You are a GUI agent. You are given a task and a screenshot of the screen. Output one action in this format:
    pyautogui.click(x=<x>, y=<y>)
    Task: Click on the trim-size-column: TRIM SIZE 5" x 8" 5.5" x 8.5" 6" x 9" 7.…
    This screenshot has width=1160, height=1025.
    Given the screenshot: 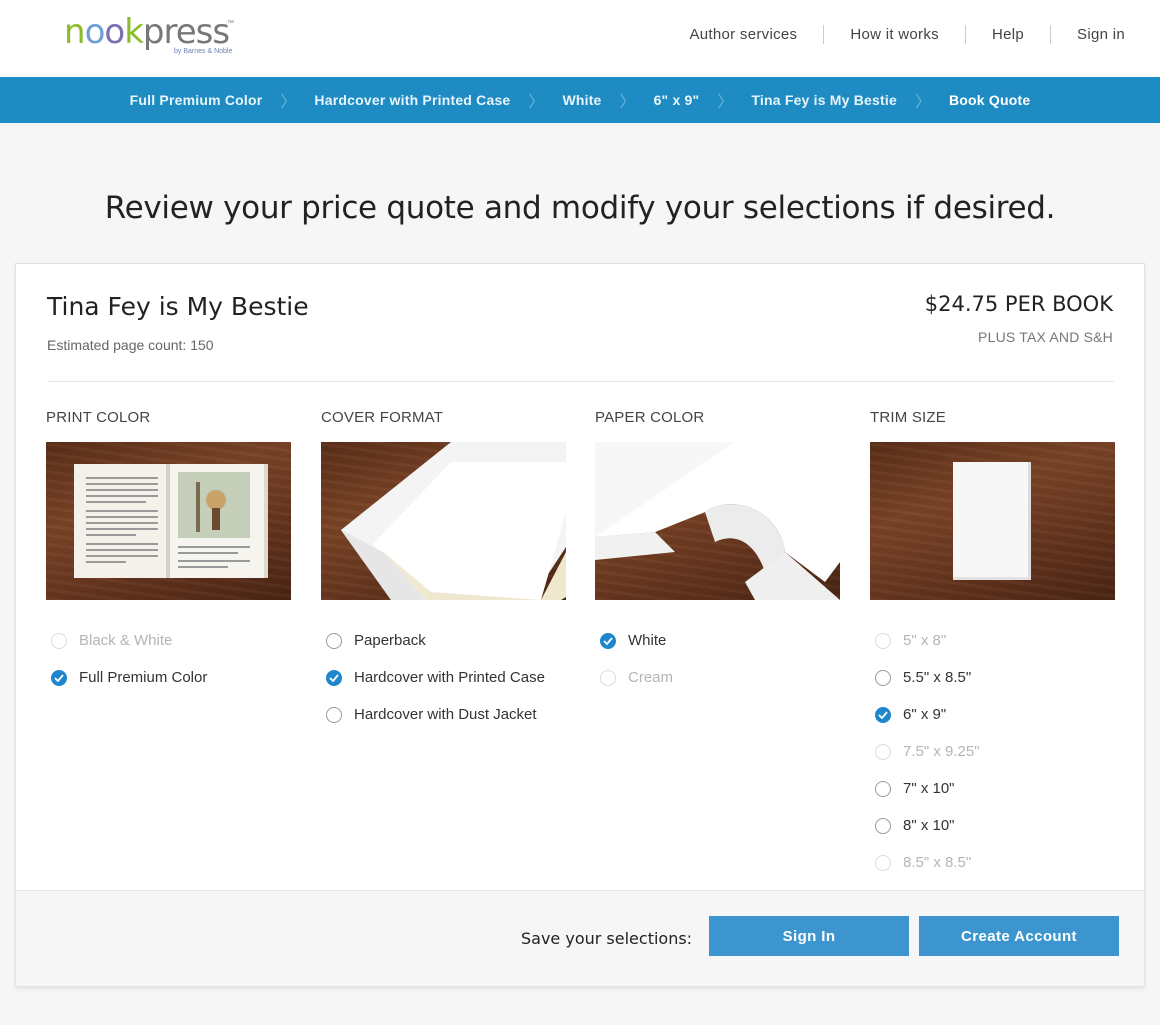 What is the action you would take?
    pyautogui.click(x=992, y=645)
    